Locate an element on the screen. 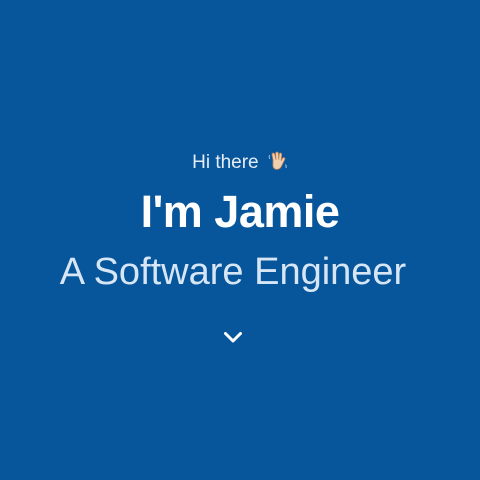 The height and width of the screenshot is (480, 480). waving-hand-icon is located at coordinates (278, 161).